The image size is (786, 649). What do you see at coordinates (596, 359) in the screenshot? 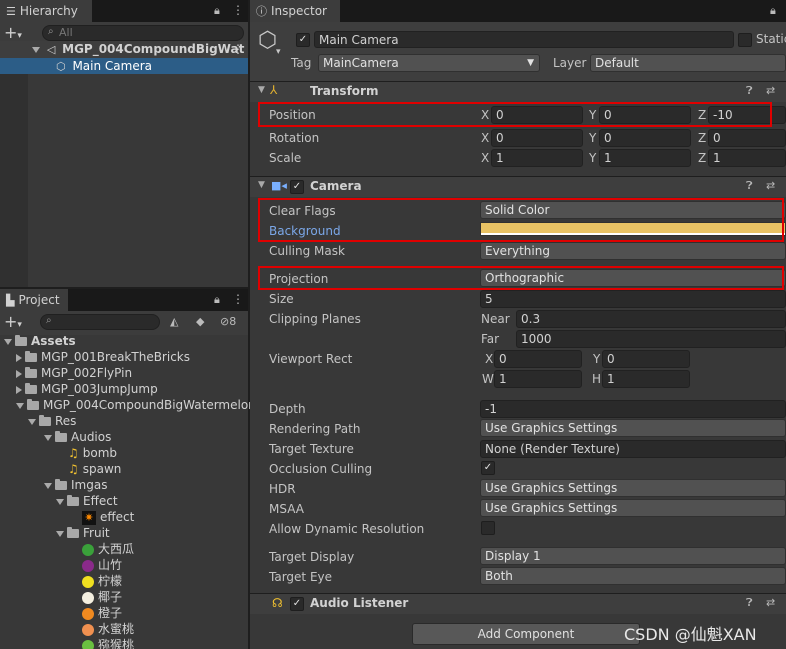
I see `viewport-y-label: Y` at bounding box center [596, 359].